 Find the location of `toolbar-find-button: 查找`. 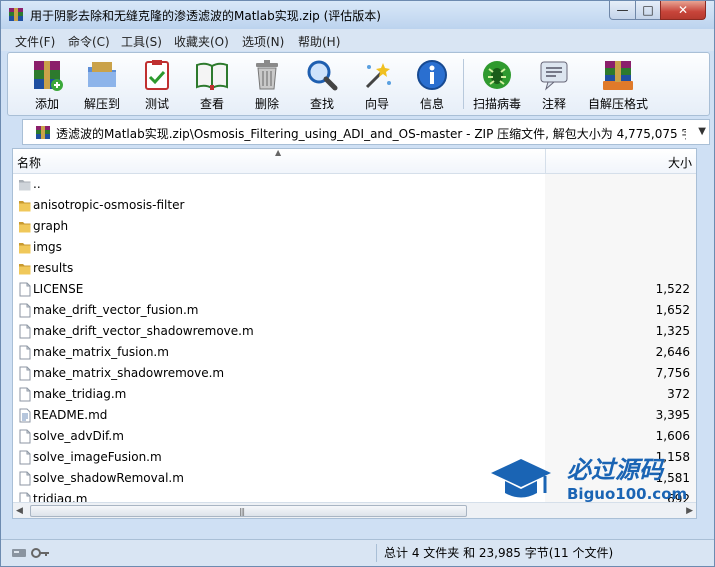

toolbar-find-button: 查找 is located at coordinates (322, 84).